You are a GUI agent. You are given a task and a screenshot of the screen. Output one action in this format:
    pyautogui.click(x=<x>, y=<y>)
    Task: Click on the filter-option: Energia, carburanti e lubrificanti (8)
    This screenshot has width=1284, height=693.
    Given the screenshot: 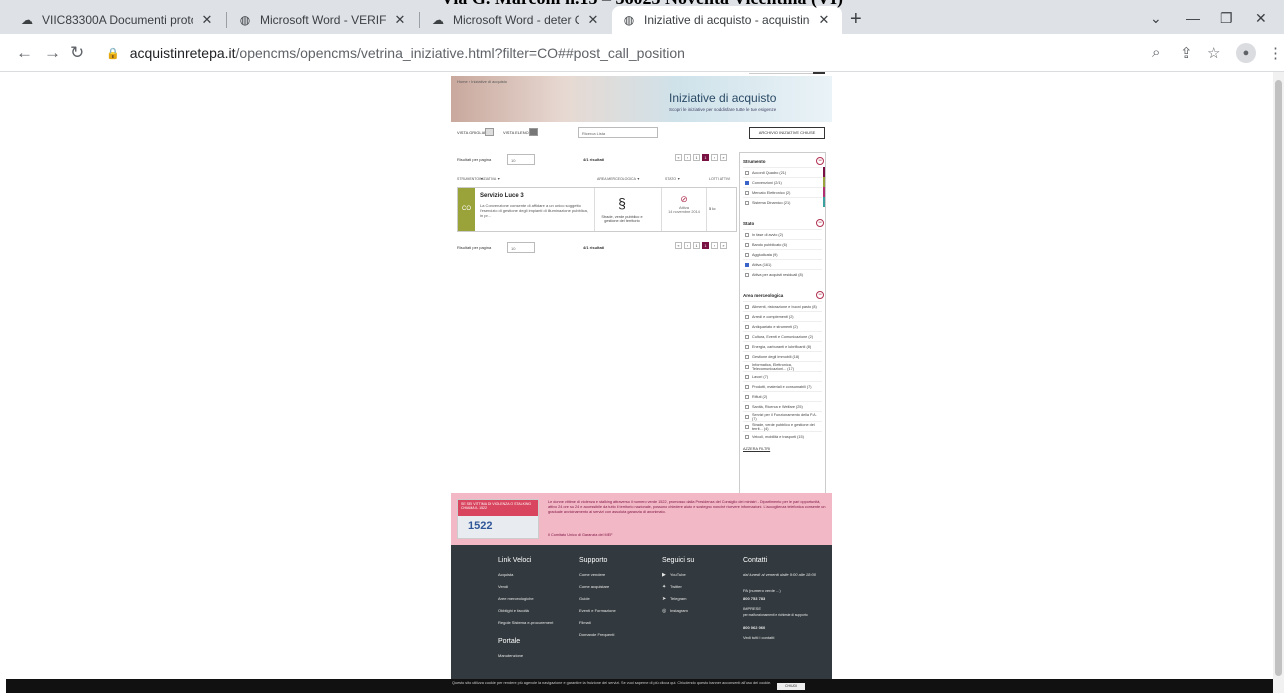 What is the action you would take?
    pyautogui.click(x=782, y=346)
    